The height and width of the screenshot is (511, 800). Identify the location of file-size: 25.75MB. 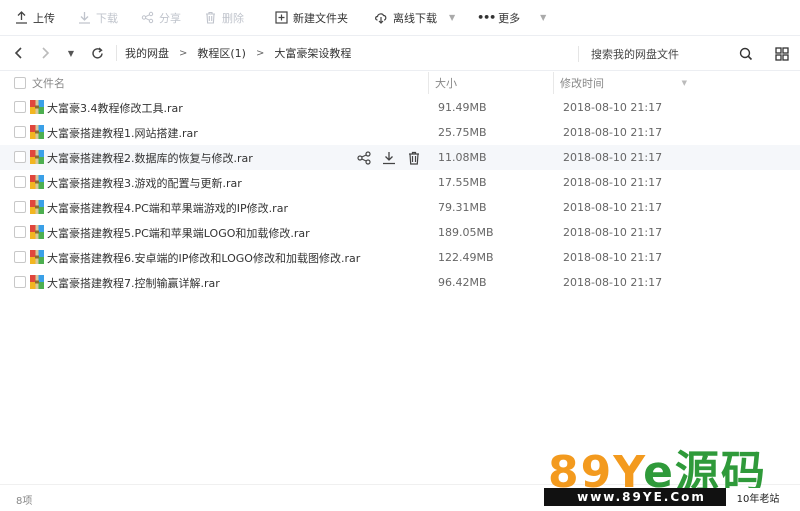
(462, 132).